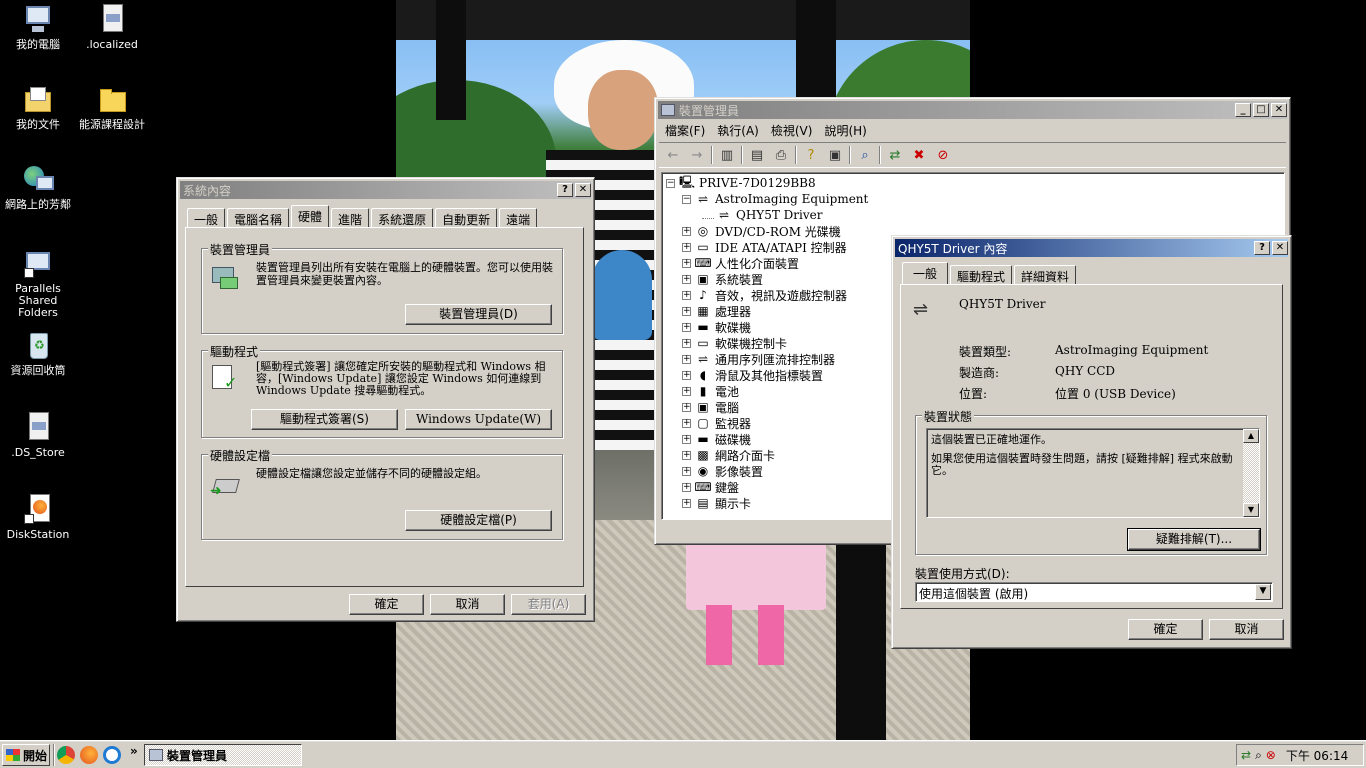 The height and width of the screenshot is (768, 1366). Describe the element at coordinates (981, 274) in the screenshot. I see `tab-driver: 驅動程式` at that location.